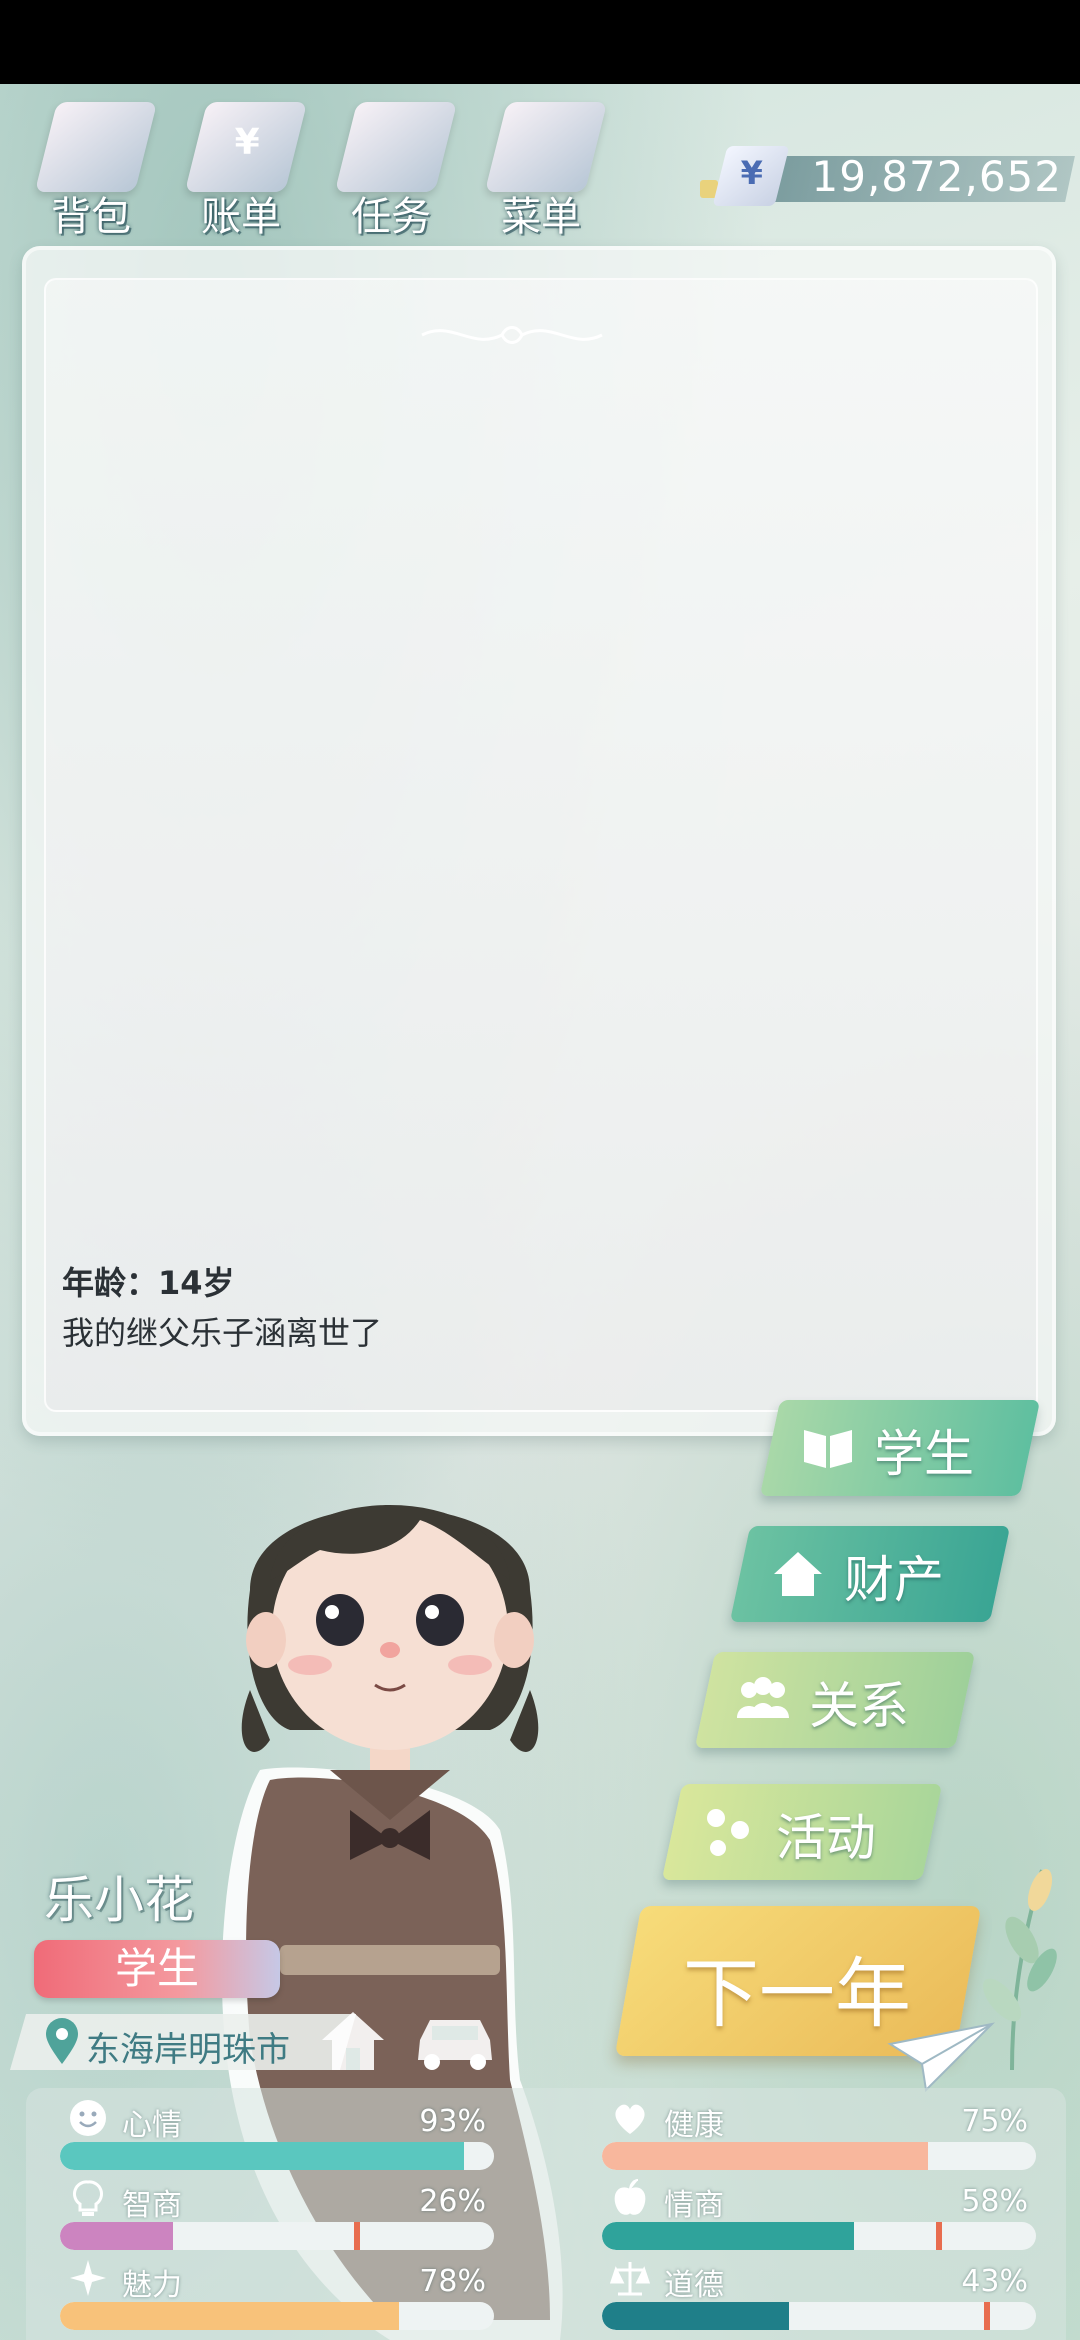 The height and width of the screenshot is (2340, 1080). I want to click on relationship-button: 关系, so click(835, 1700).